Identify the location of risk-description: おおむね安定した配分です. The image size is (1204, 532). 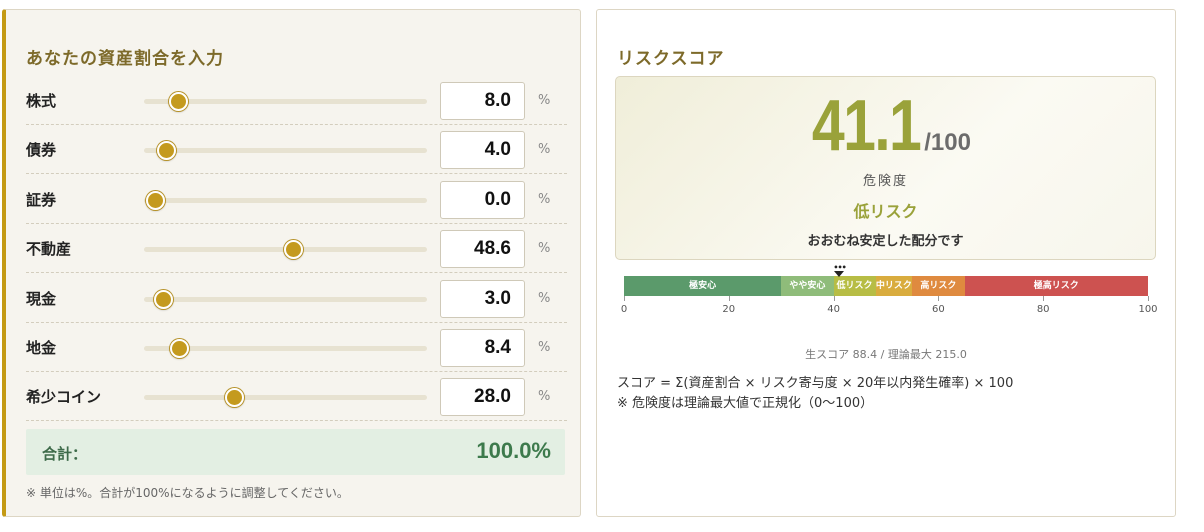
(885, 241).